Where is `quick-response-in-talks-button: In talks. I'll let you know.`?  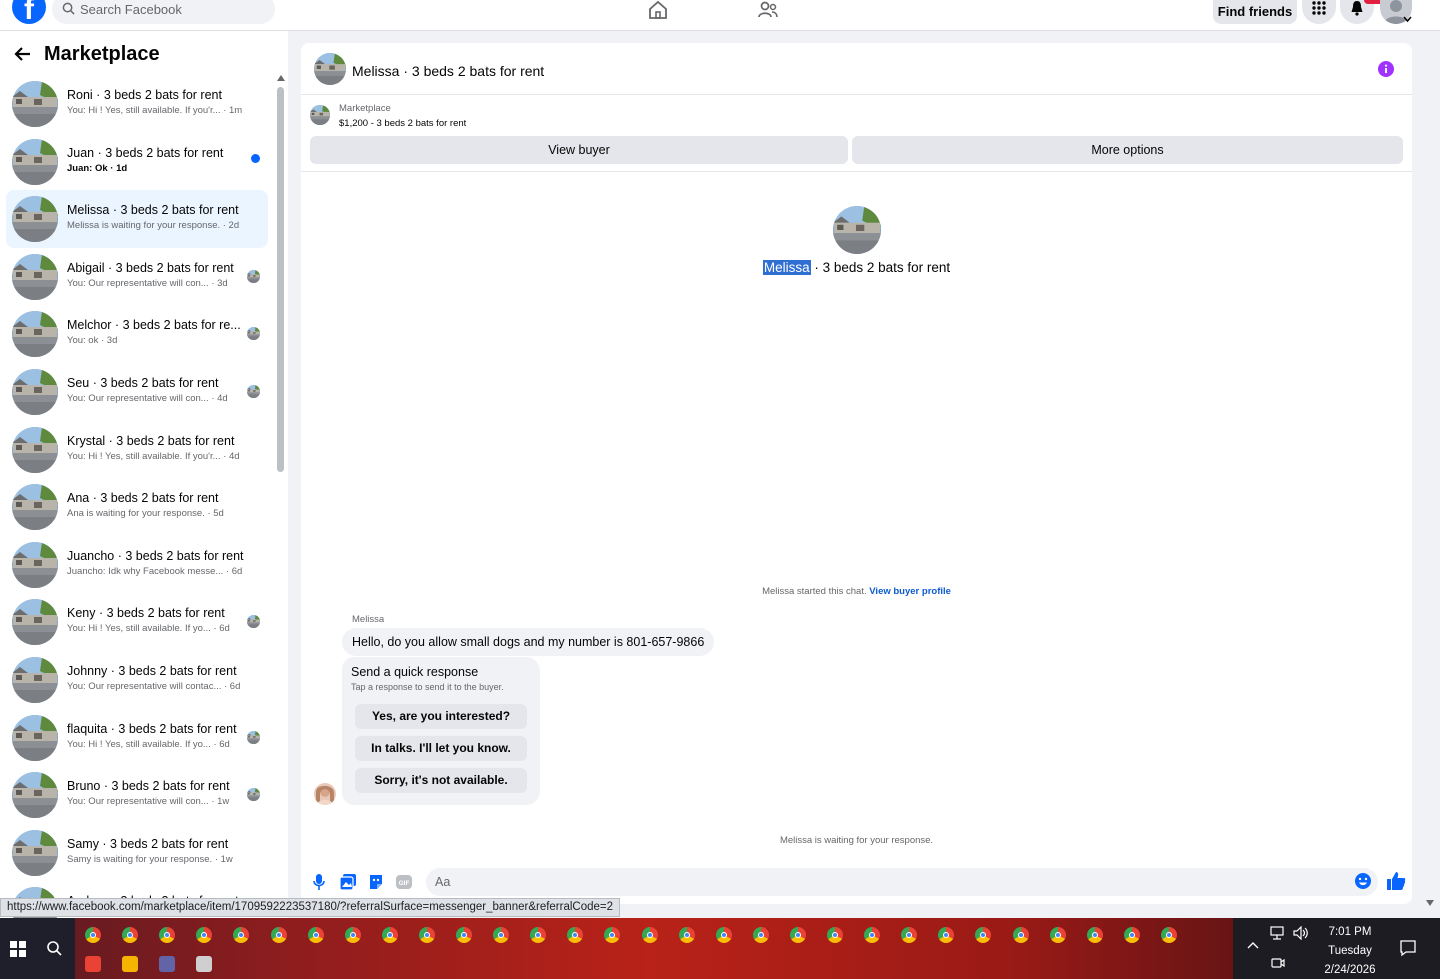
quick-response-in-talks-button: In talks. I'll let you know. is located at coordinates (441, 748).